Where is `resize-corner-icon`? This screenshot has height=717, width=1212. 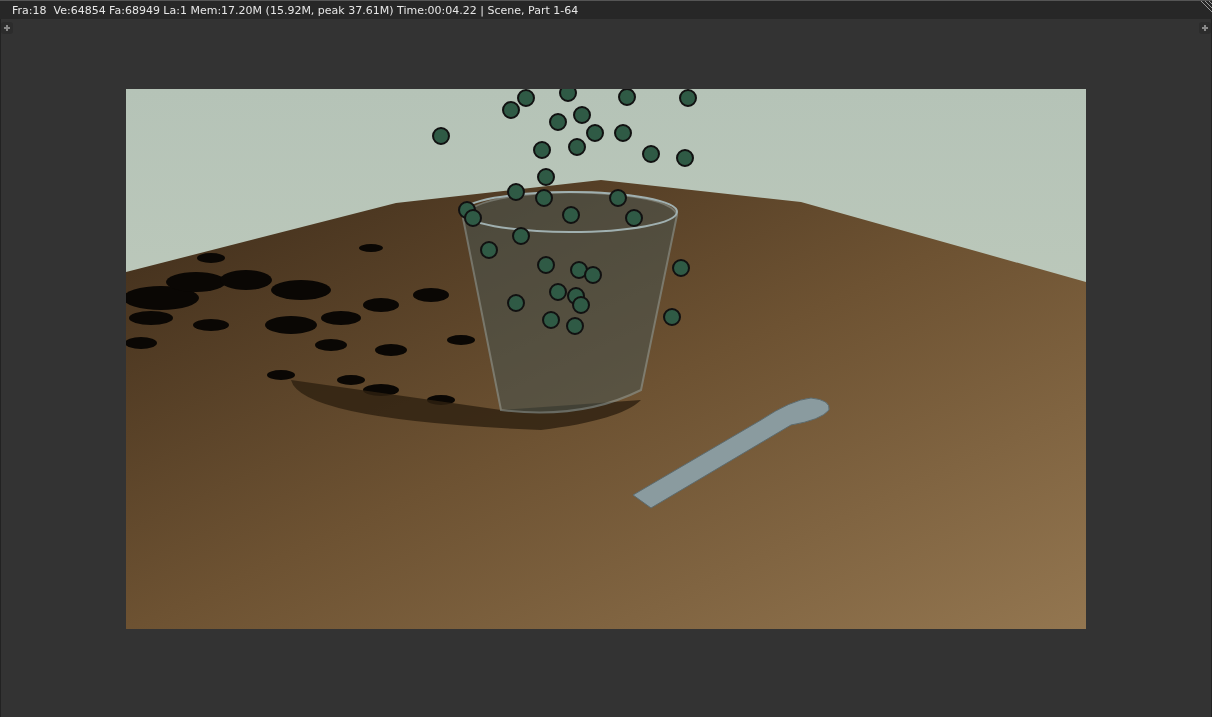
resize-corner-icon is located at coordinates (1205, 8).